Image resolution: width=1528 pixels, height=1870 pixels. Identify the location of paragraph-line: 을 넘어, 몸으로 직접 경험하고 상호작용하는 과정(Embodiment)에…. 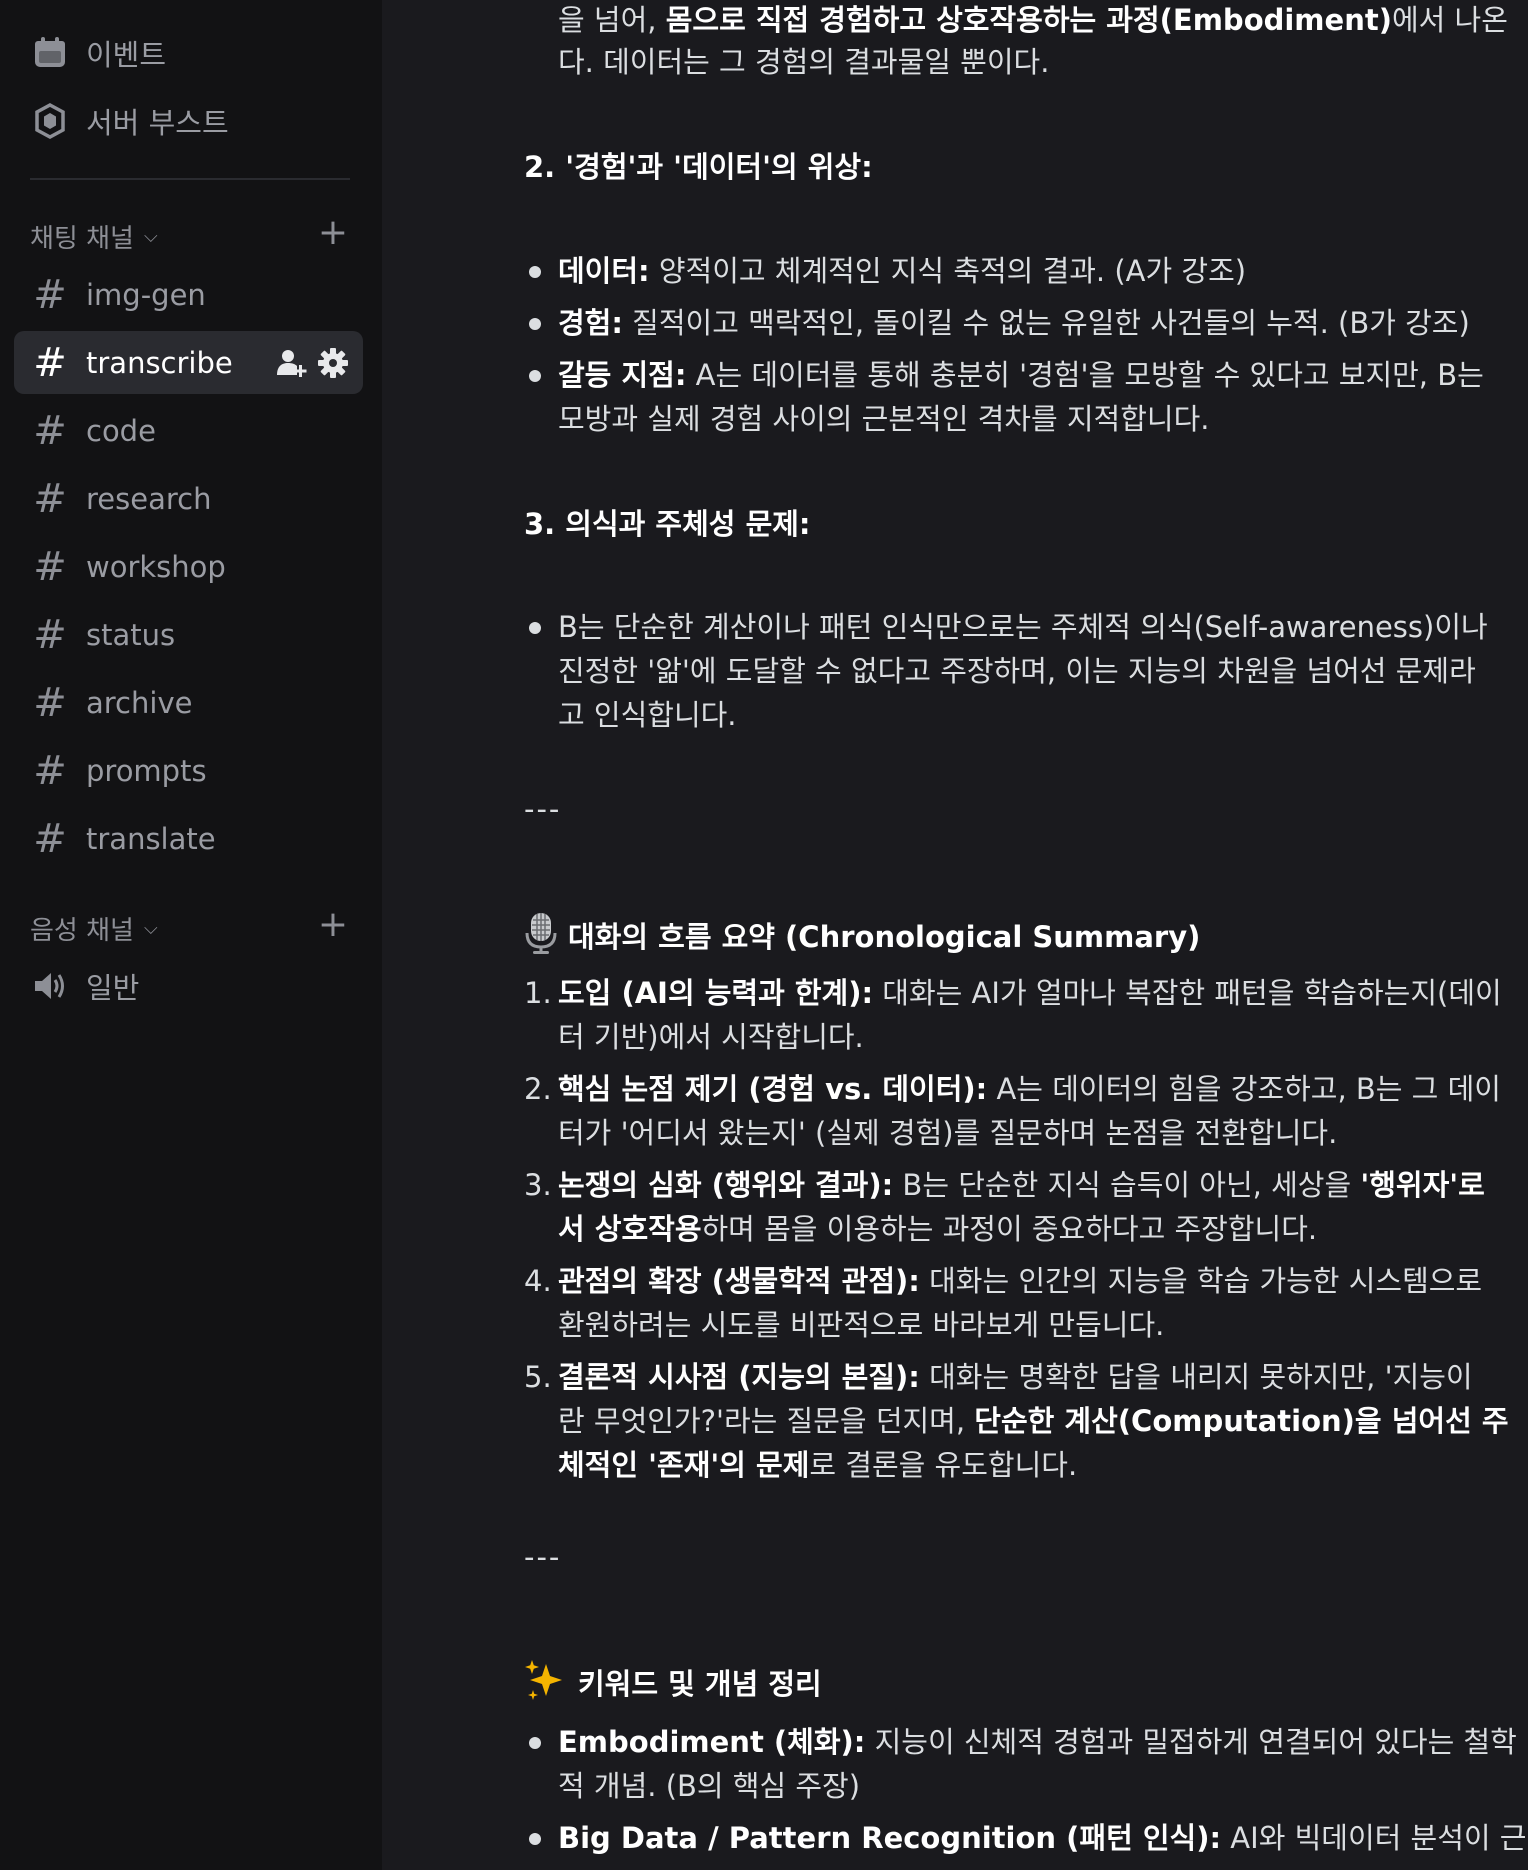
(1033, 20).